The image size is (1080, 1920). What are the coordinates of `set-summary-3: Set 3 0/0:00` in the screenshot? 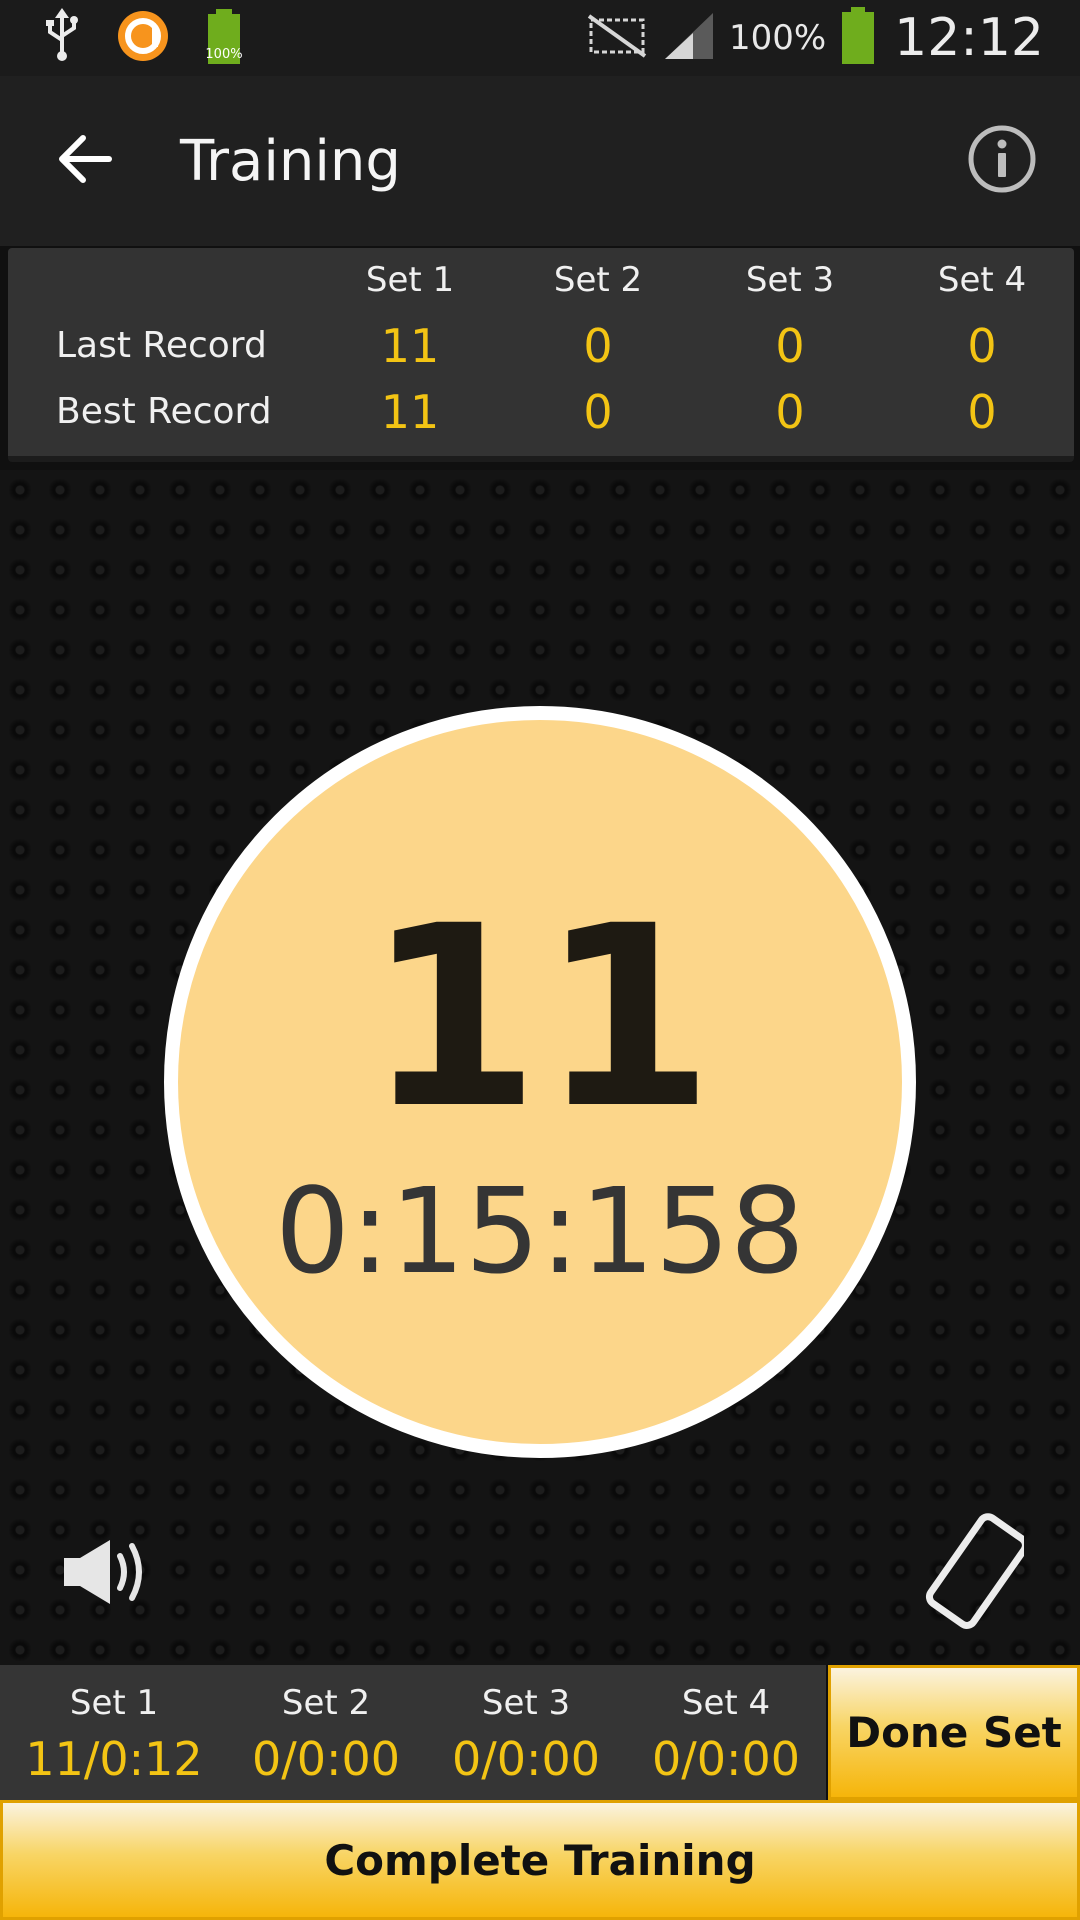 It's located at (526, 1732).